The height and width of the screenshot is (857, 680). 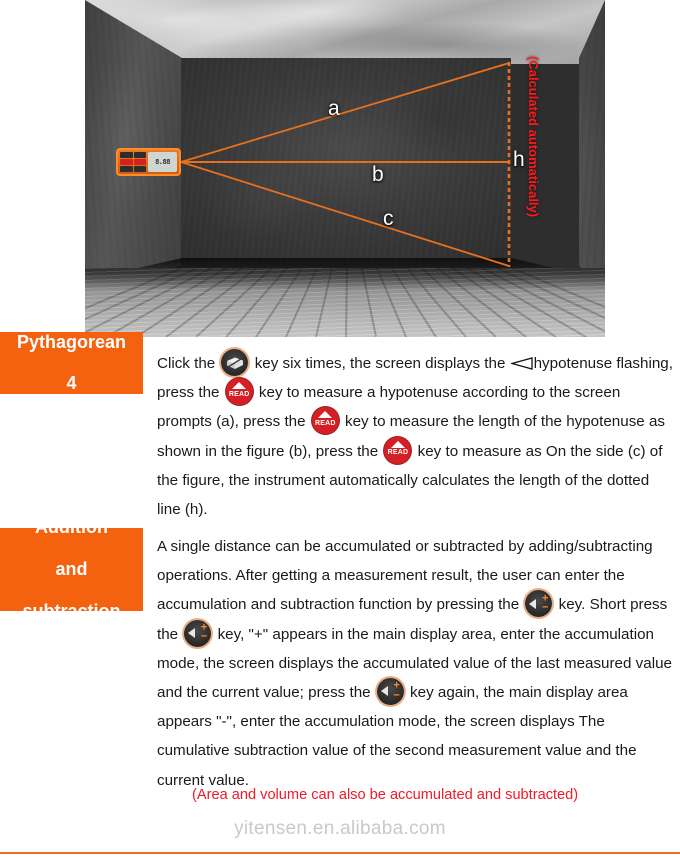 I want to click on section-tag-pythagorean: Pythagorean 4, so click(x=71, y=363).